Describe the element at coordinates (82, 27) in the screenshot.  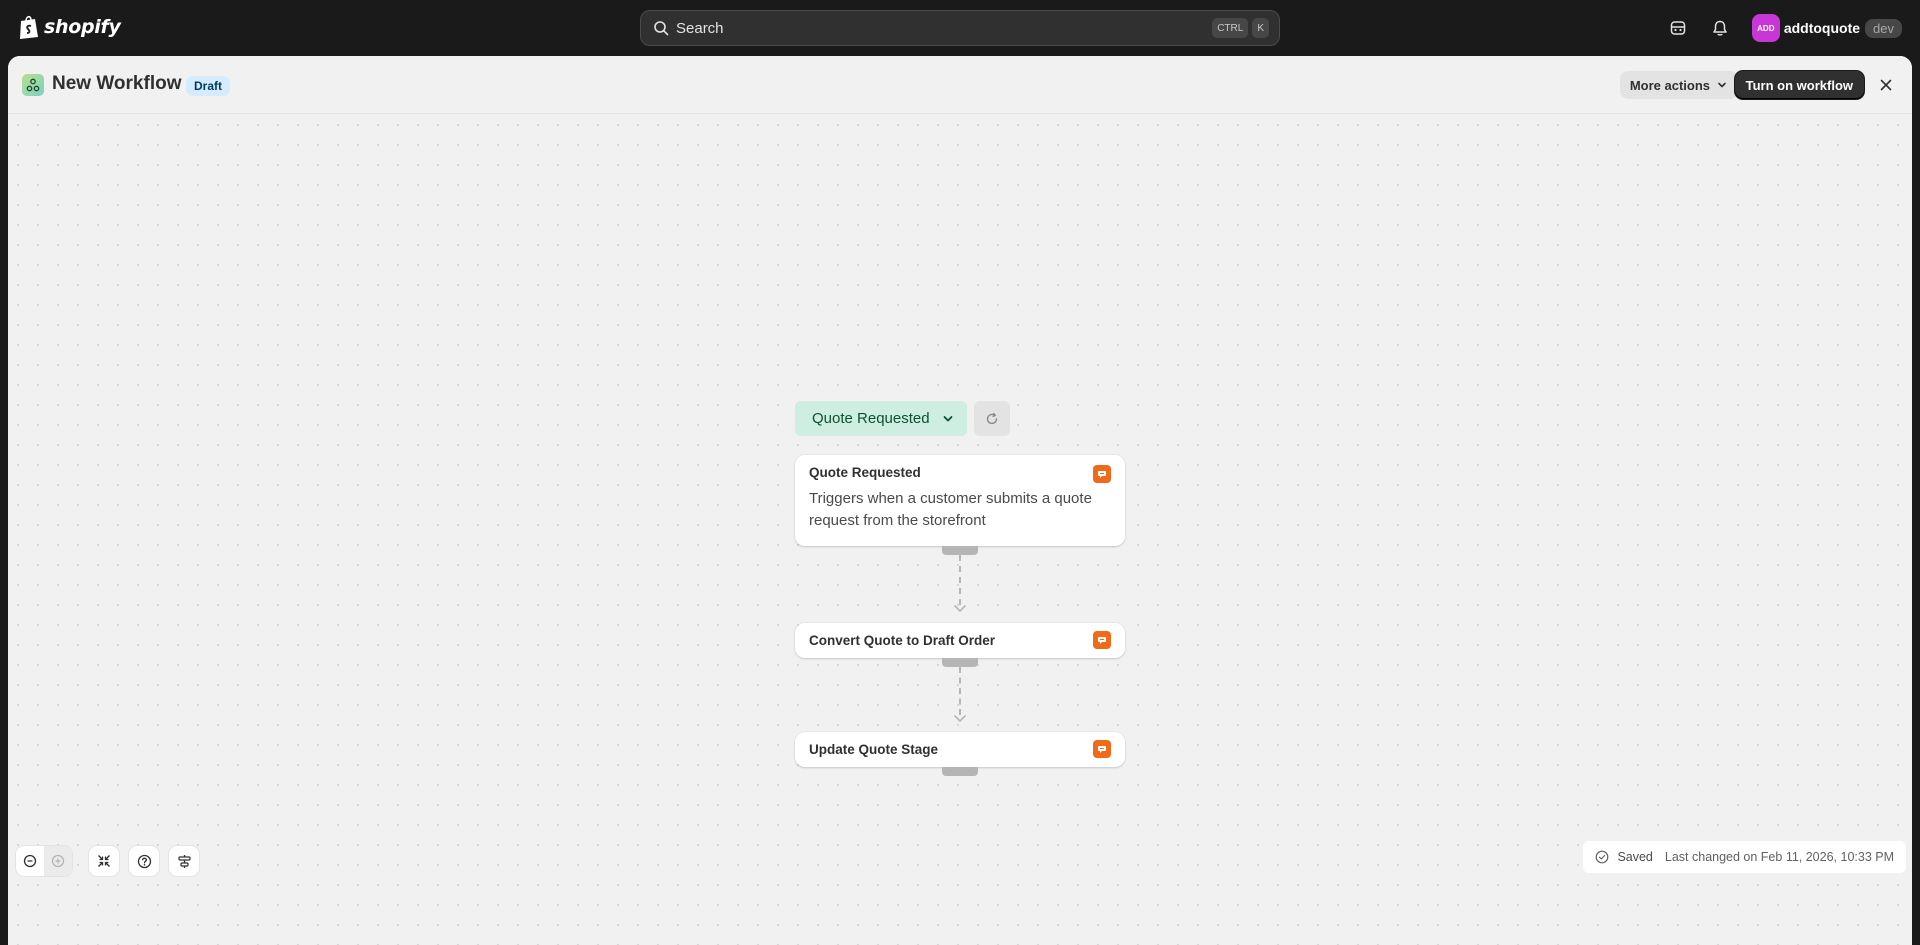
I see `shopify-wordmark: shopify` at that location.